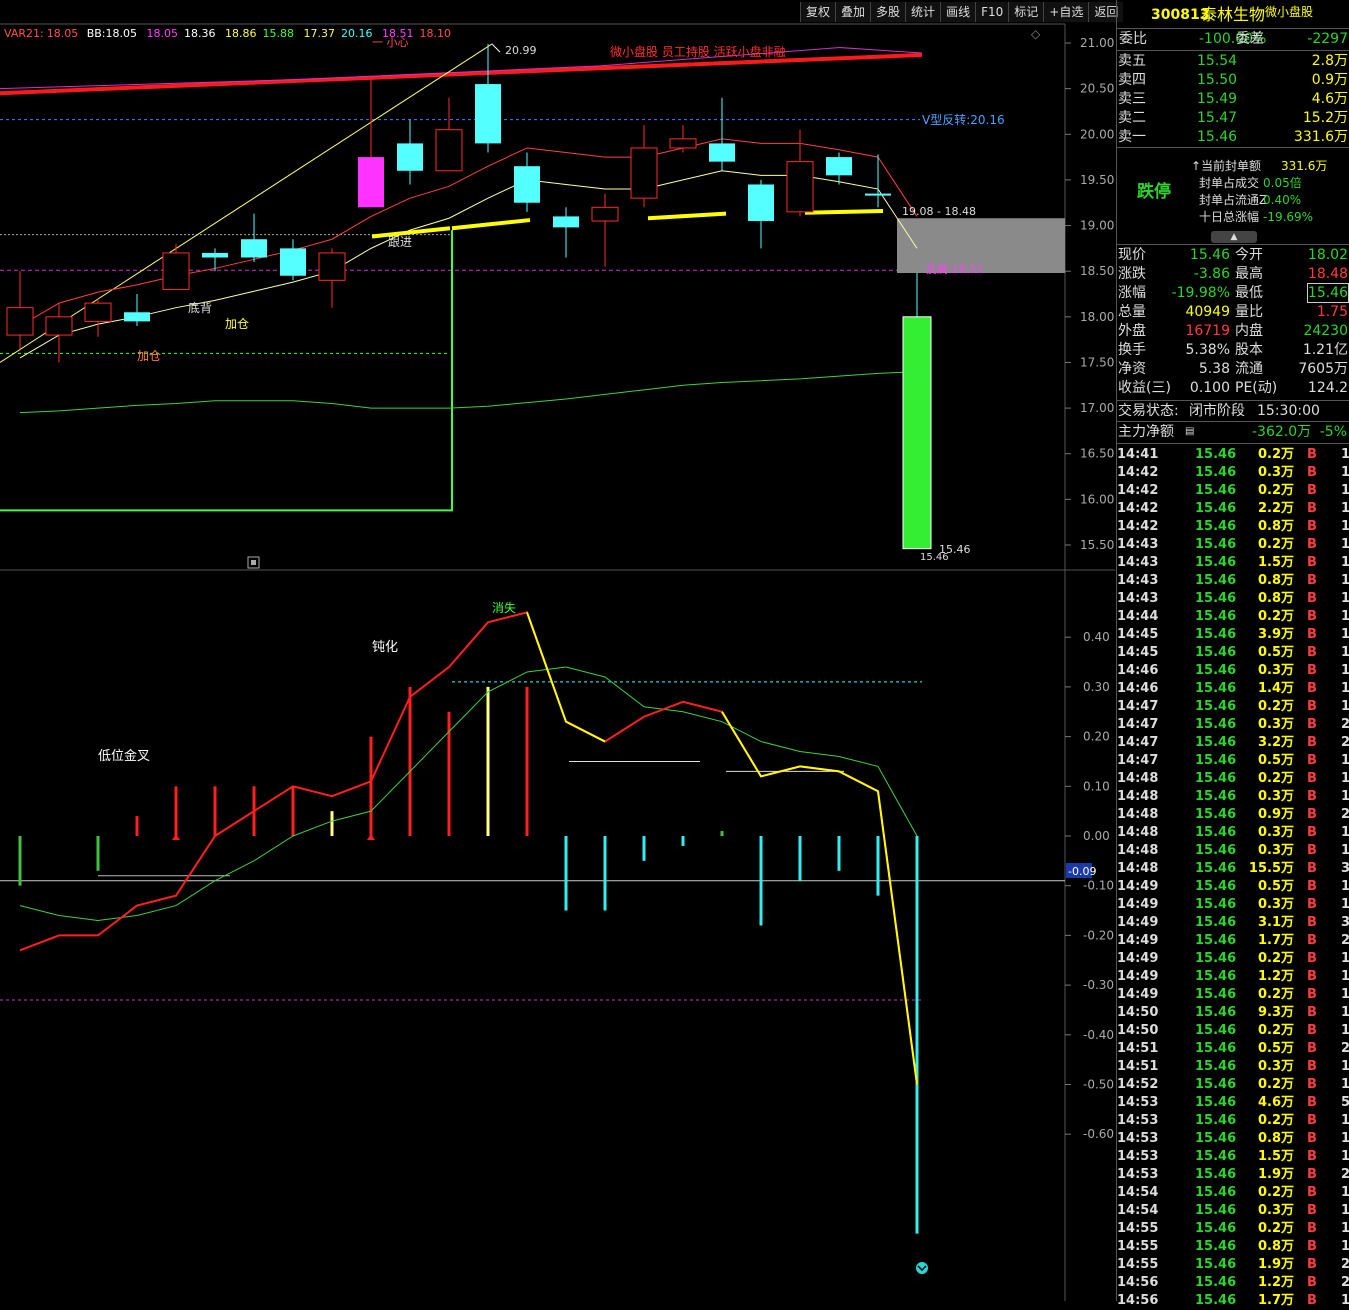  I want to click on diamond-icon: ◇, so click(1036, 34).